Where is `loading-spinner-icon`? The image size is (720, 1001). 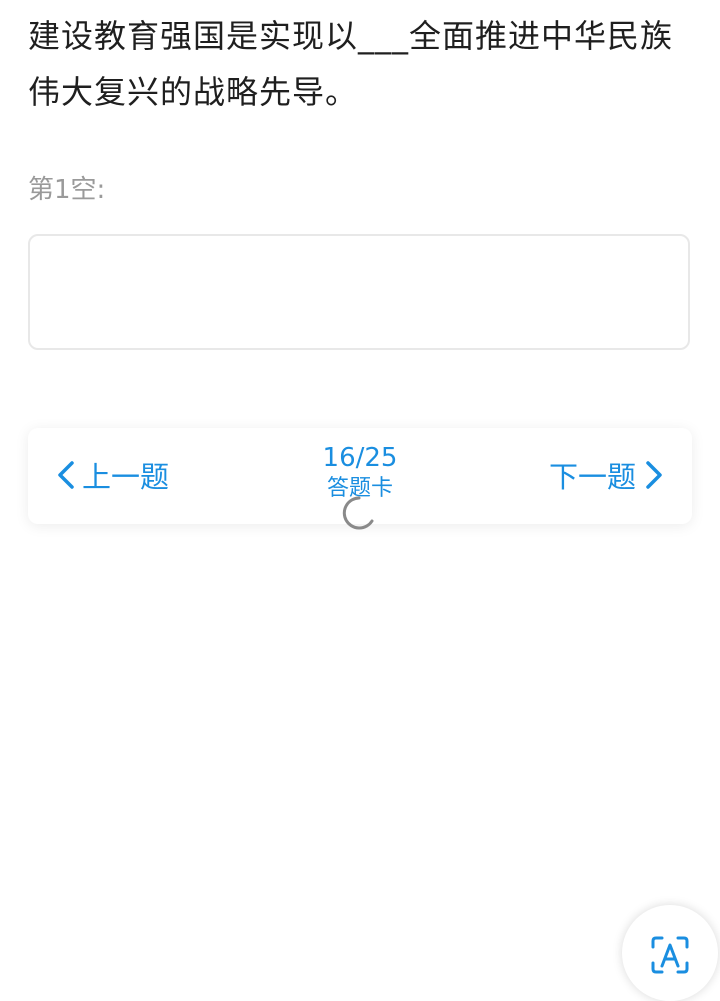
loading-spinner-icon is located at coordinates (358, 513).